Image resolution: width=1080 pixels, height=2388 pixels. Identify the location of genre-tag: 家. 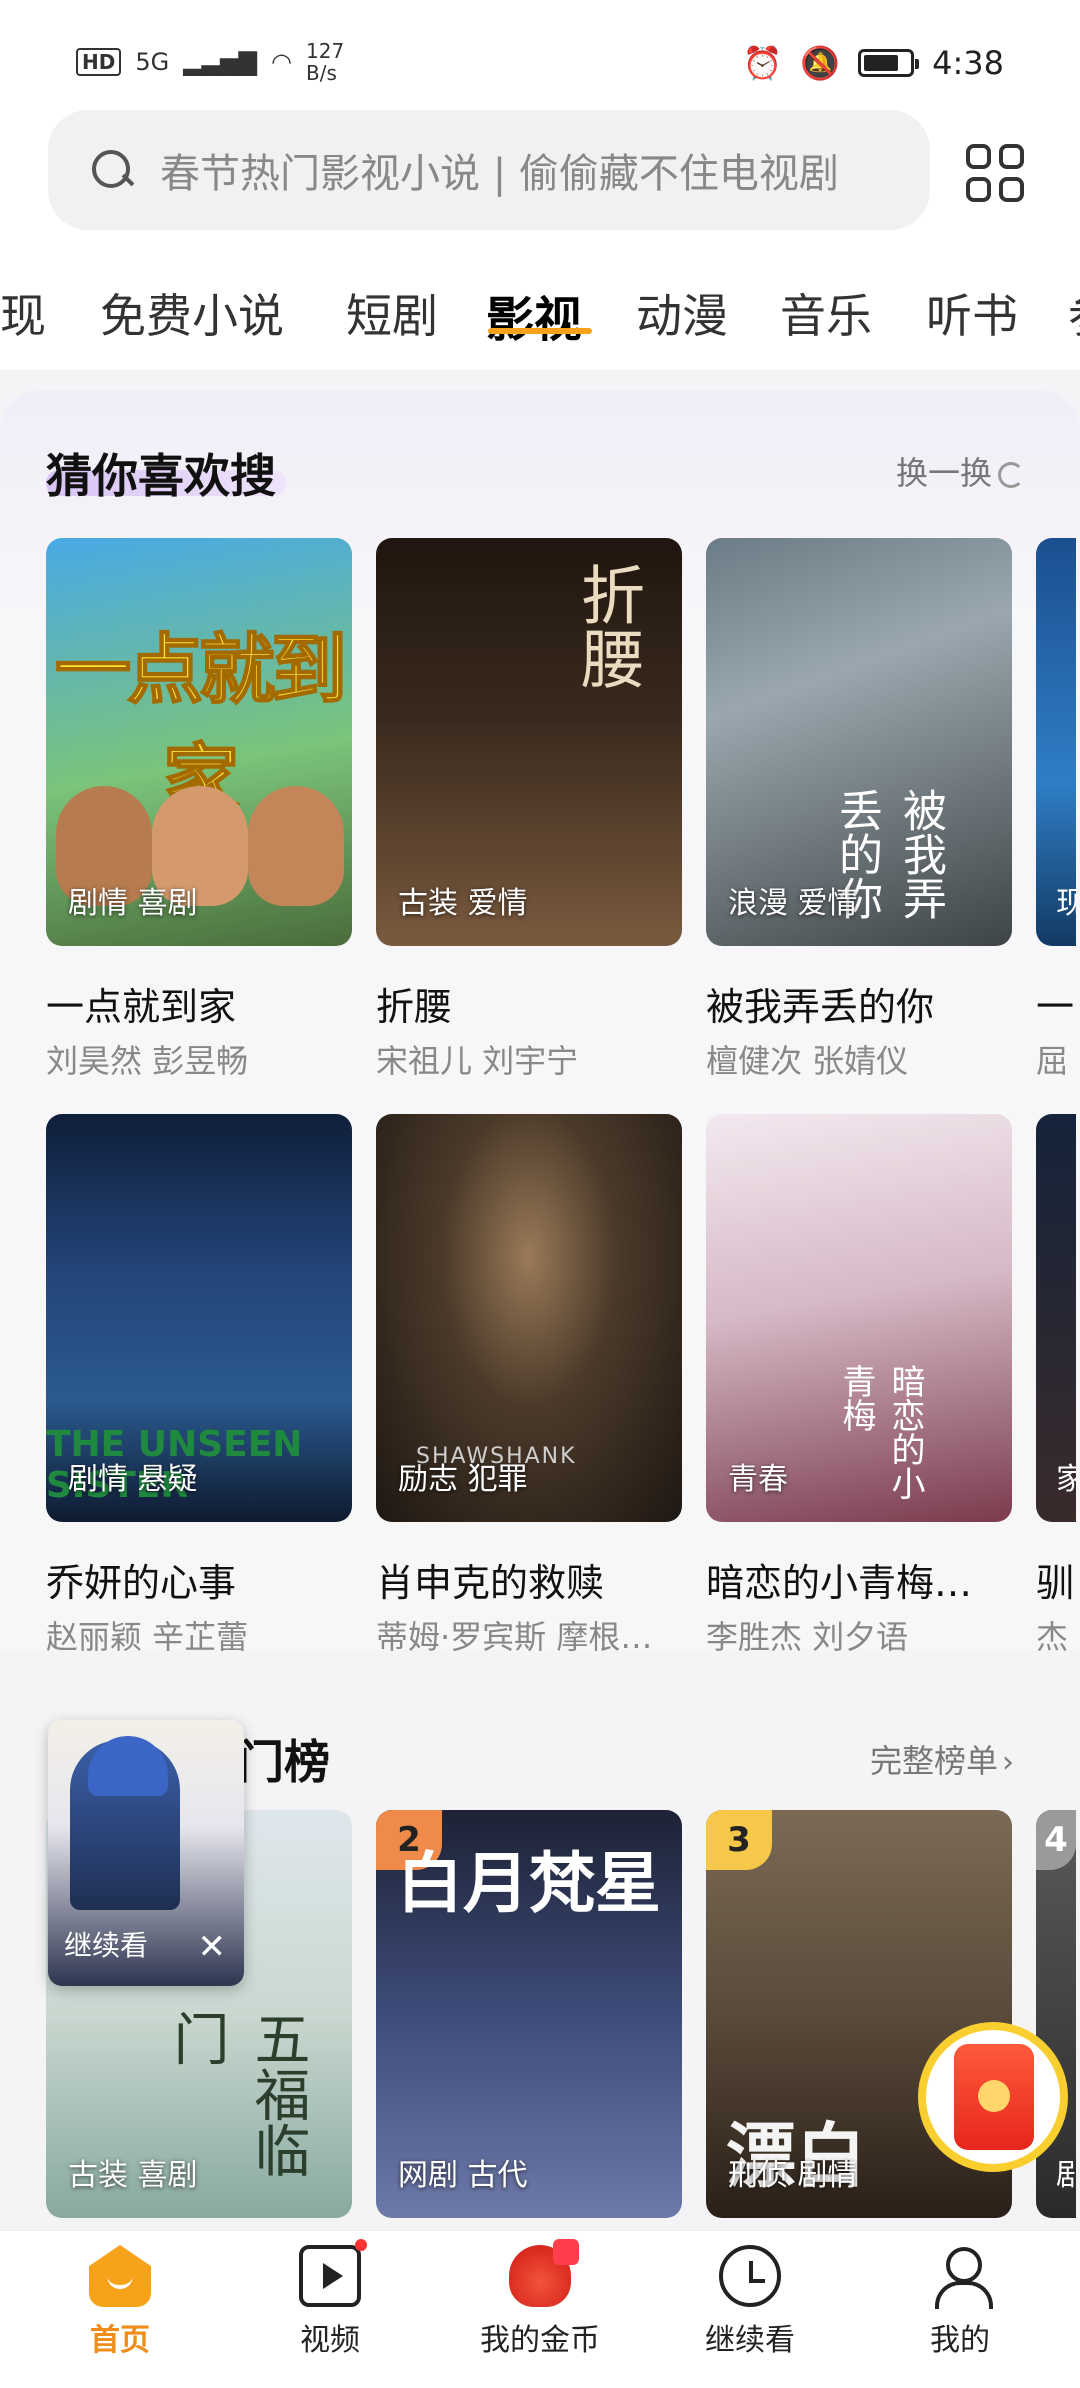
(1066, 1479).